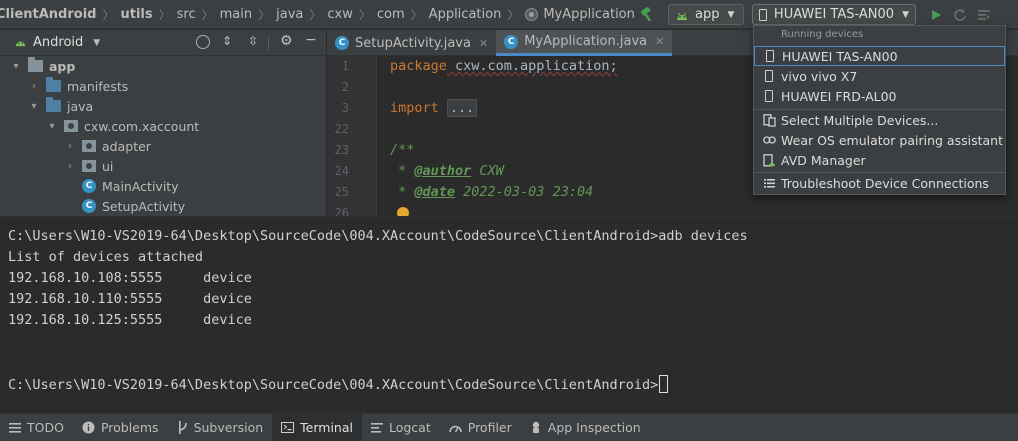 This screenshot has width=1018, height=441. What do you see at coordinates (455, 428) in the screenshot?
I see `gauge-icon` at bounding box center [455, 428].